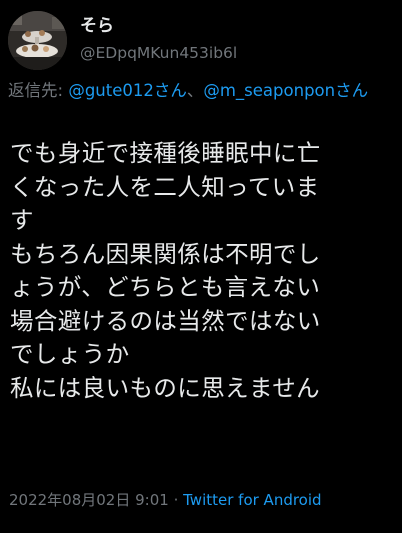 The width and height of the screenshot is (402, 533). What do you see at coordinates (158, 39) in the screenshot?
I see `author-info: そら @EDpqMKun453ib6l` at bounding box center [158, 39].